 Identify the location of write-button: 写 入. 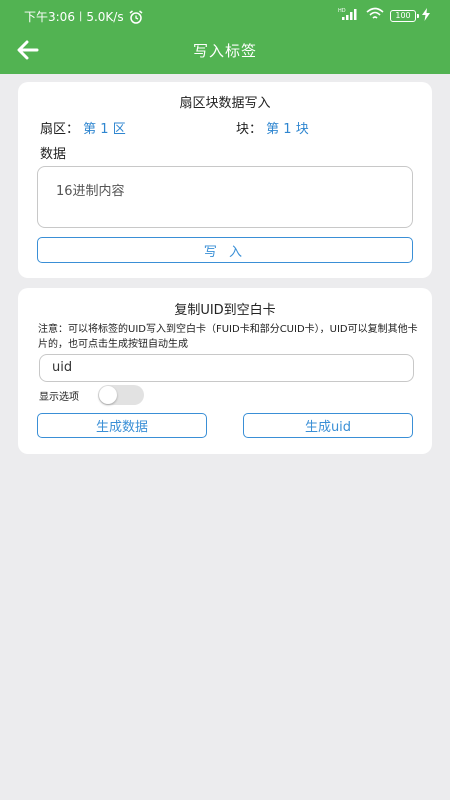
(225, 250).